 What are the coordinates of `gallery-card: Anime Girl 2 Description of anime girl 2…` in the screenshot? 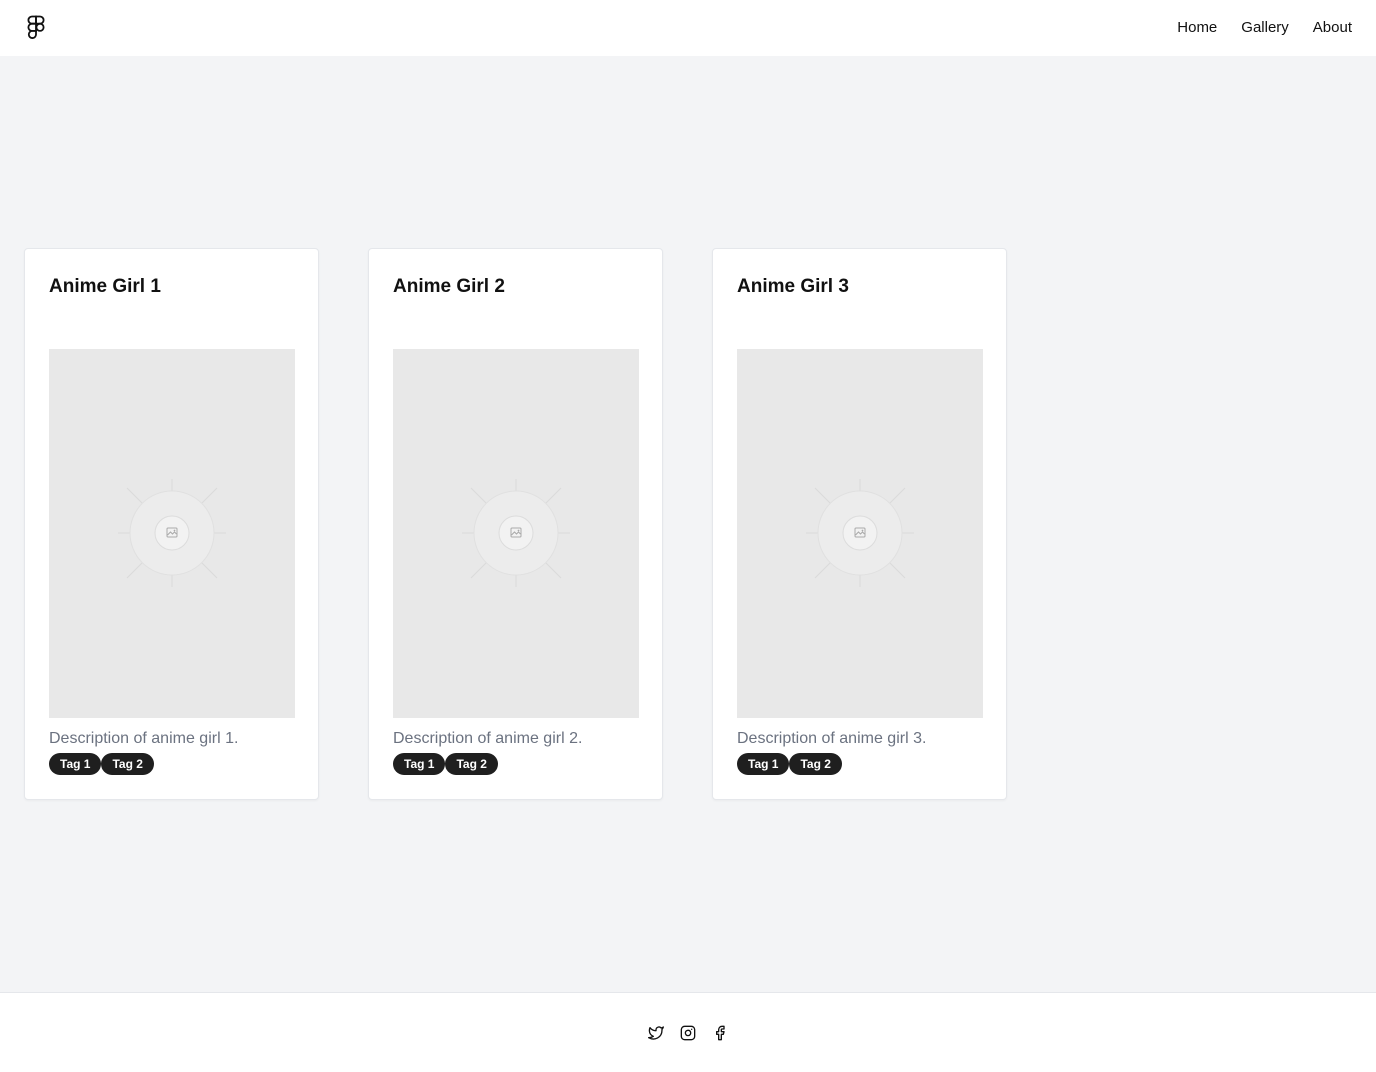 It's located at (515, 524).